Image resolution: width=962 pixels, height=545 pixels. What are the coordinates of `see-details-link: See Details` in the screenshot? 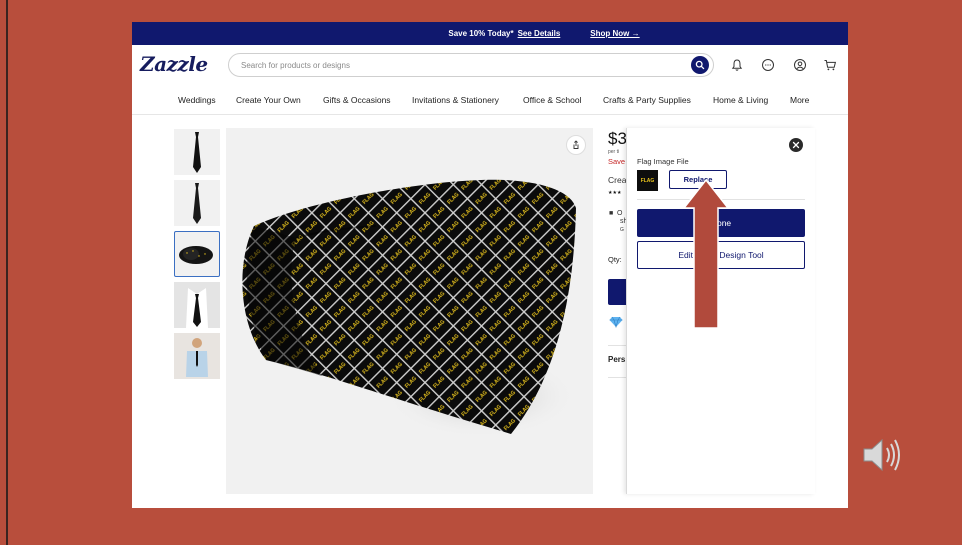 It's located at (539, 33).